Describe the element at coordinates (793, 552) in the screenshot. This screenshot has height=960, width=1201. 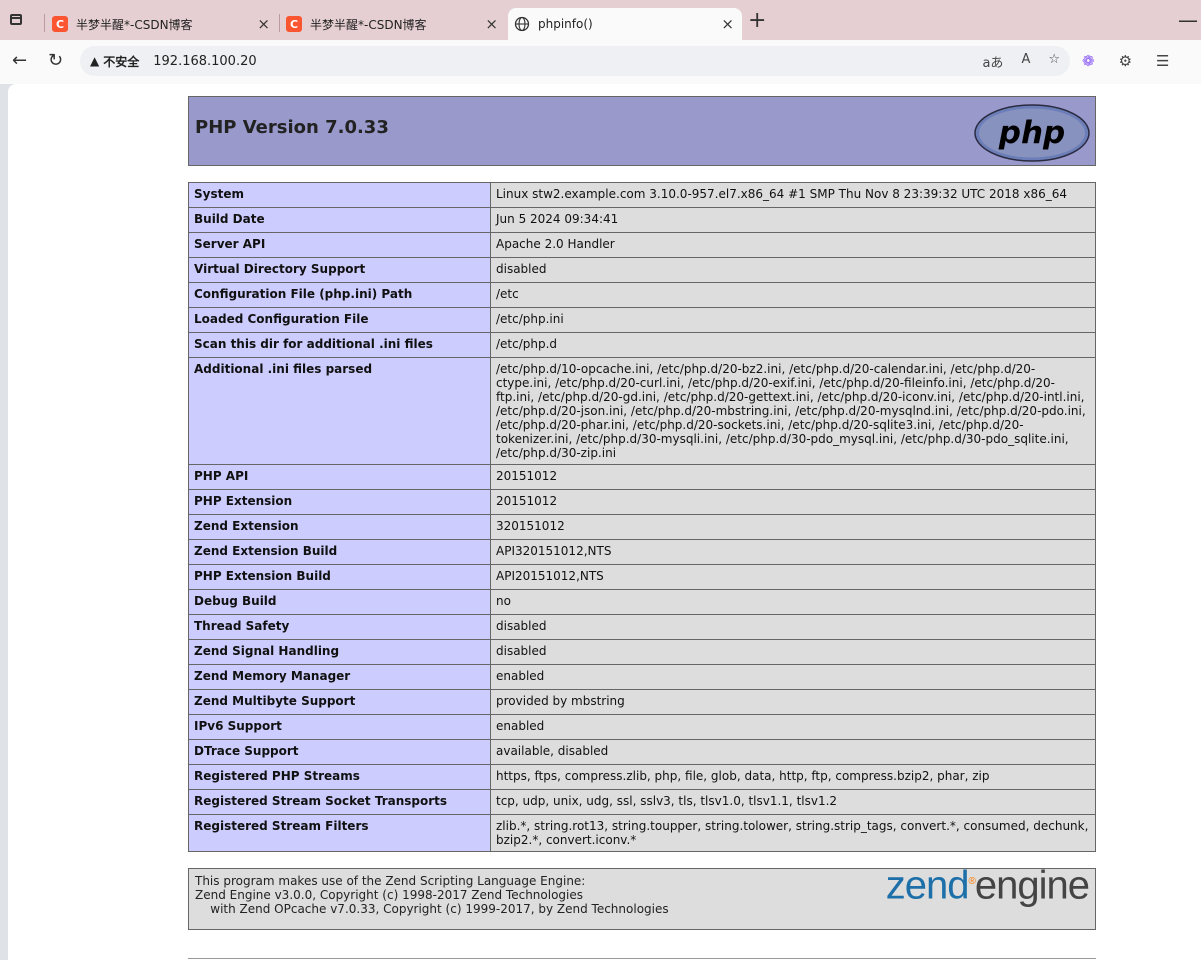
I see `row-value: API320151012,NTS` at that location.